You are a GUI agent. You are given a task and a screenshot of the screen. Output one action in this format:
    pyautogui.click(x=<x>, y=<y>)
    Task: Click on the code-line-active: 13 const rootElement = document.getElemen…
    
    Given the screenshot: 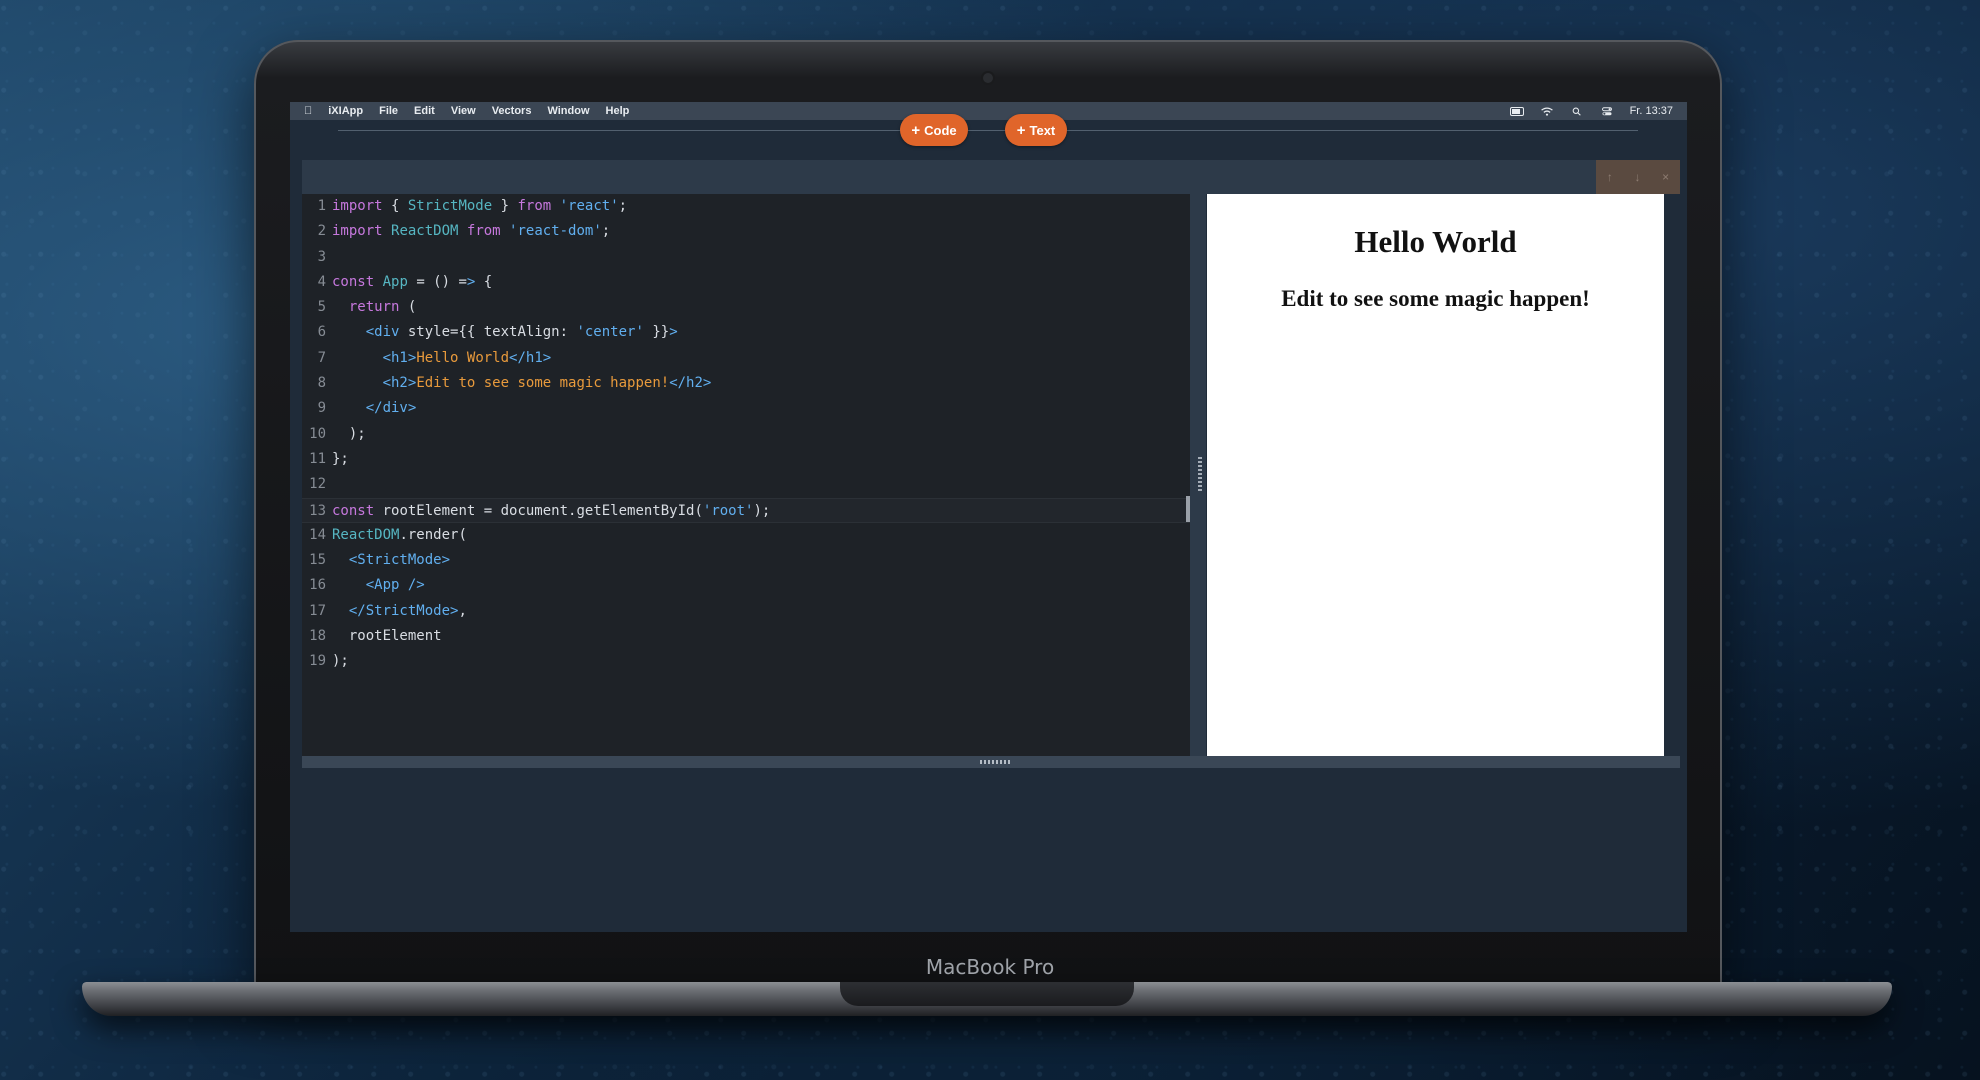 What is the action you would take?
    pyautogui.click(x=746, y=510)
    